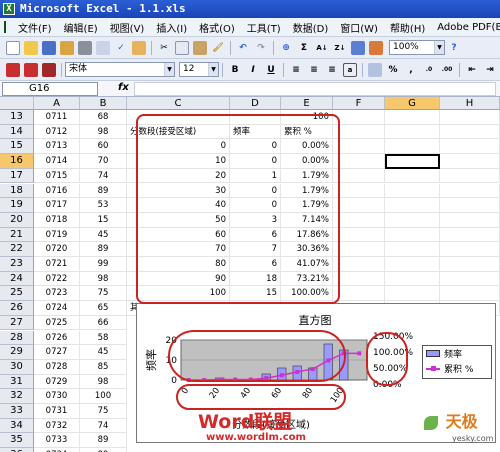  What do you see at coordinates (182, 47) in the screenshot?
I see `copy-icon` at bounding box center [182, 47].